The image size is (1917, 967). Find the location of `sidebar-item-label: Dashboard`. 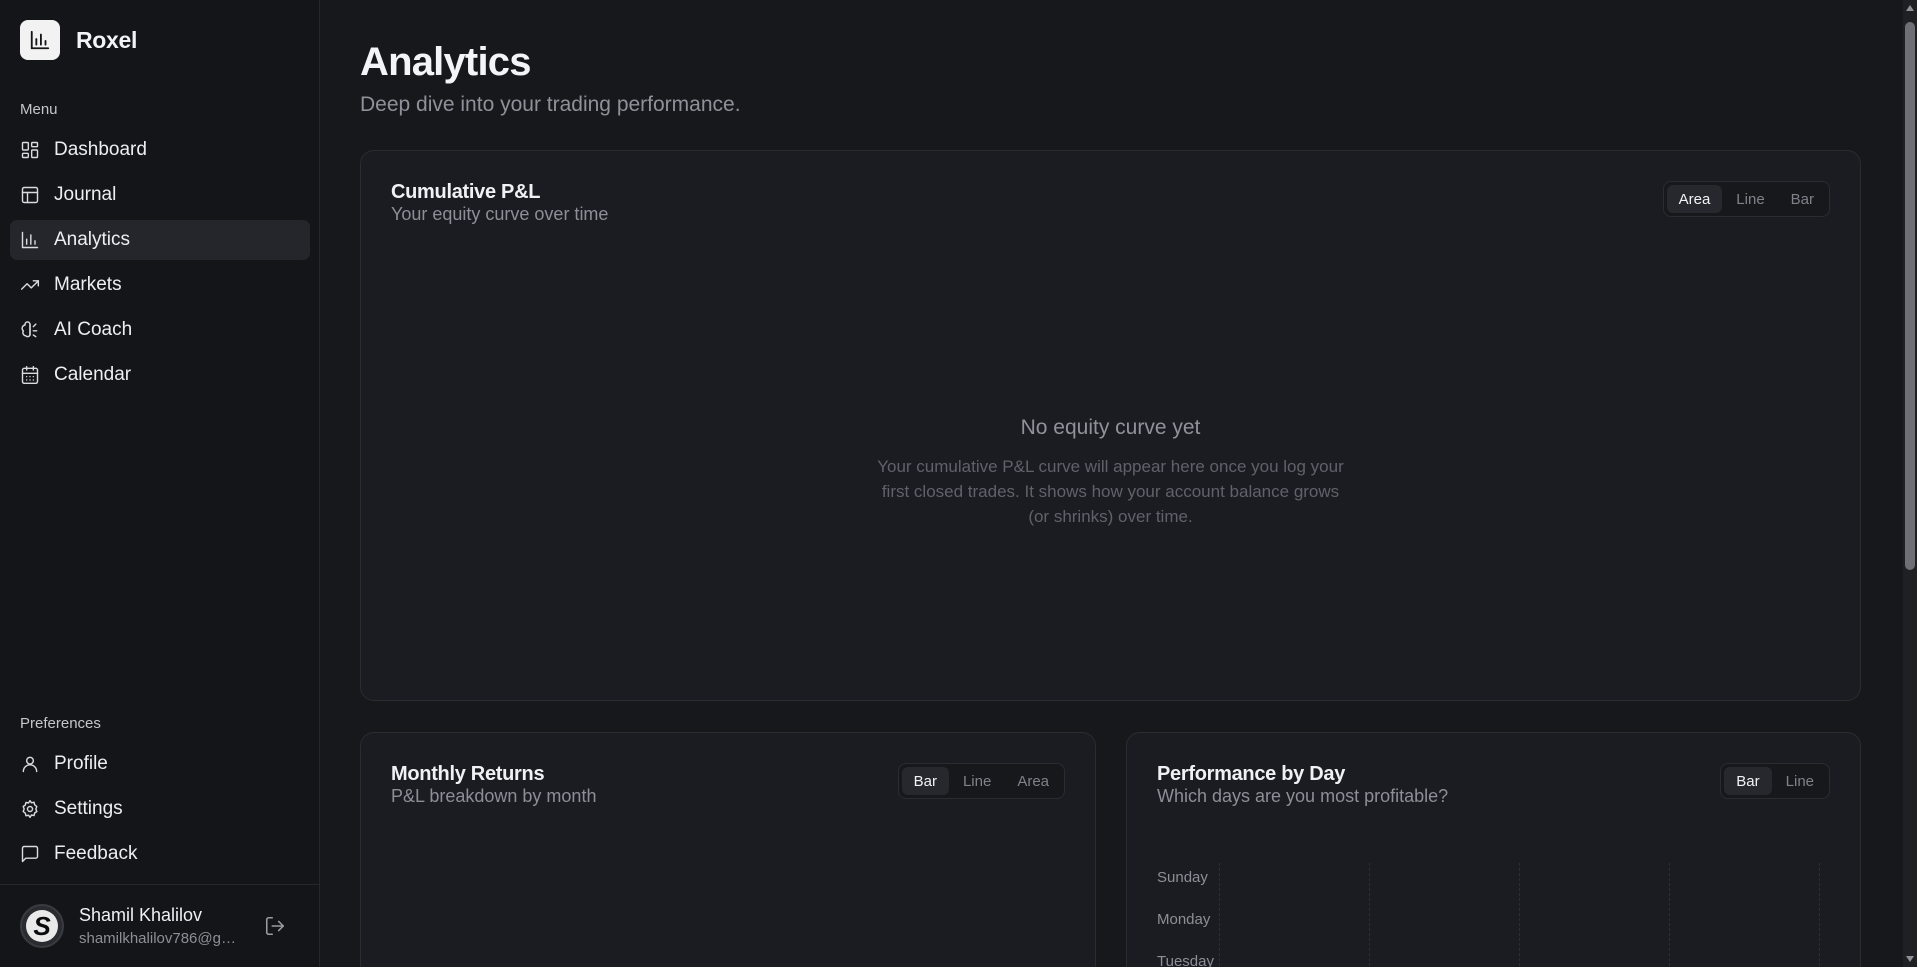

sidebar-item-label: Dashboard is located at coordinates (100, 149).